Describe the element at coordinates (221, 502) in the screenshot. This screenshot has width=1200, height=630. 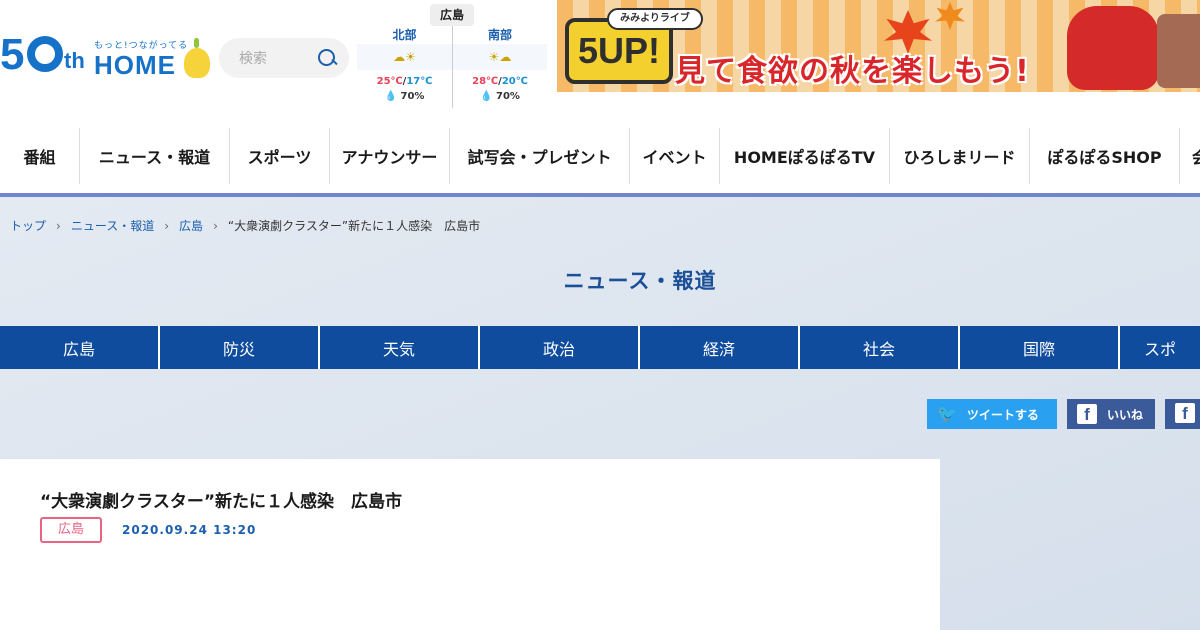
I see `article-title: “大衆演劇クラスター”新たに１人感染 広島市` at that location.